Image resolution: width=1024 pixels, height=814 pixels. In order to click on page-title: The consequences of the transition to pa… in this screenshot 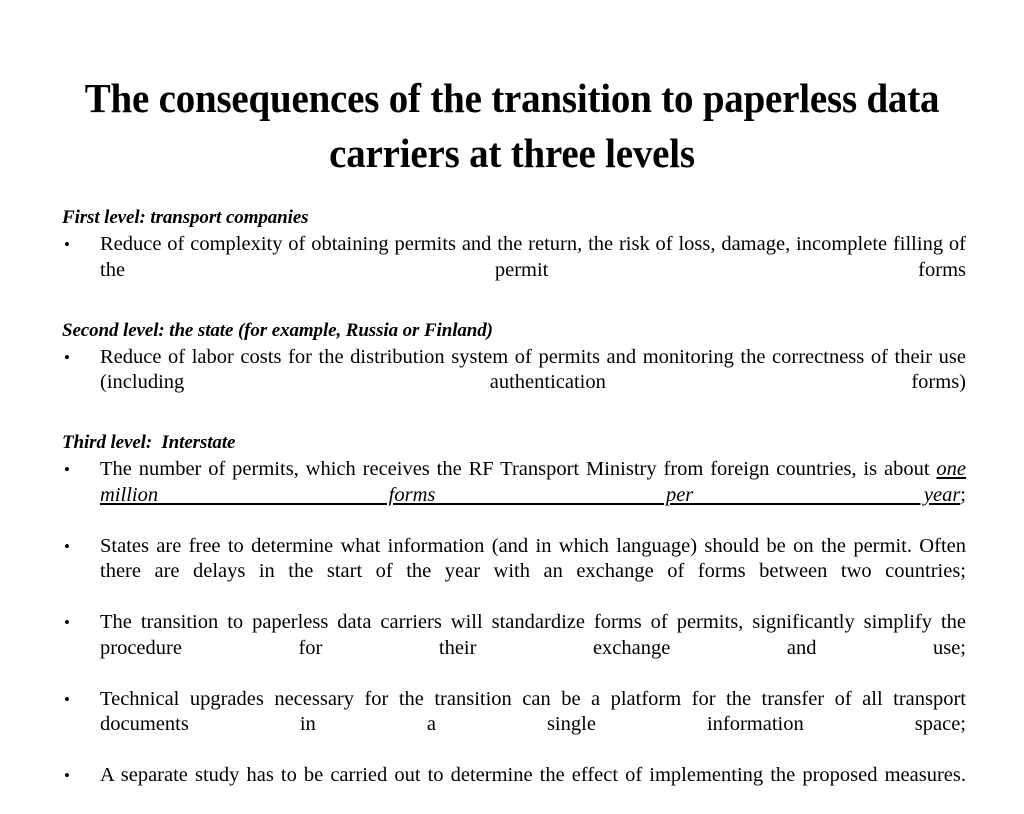, I will do `click(512, 126)`.